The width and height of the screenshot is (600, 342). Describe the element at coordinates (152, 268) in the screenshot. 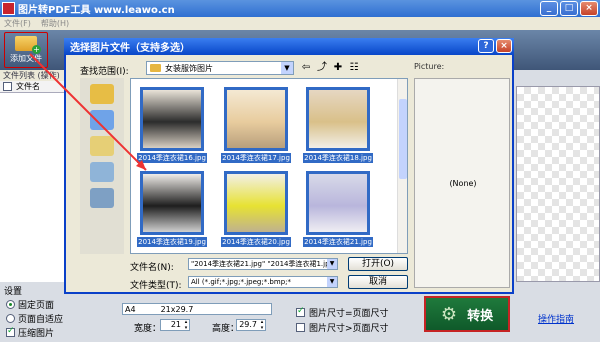

I see `file-name-label: 文件名(N):` at that location.